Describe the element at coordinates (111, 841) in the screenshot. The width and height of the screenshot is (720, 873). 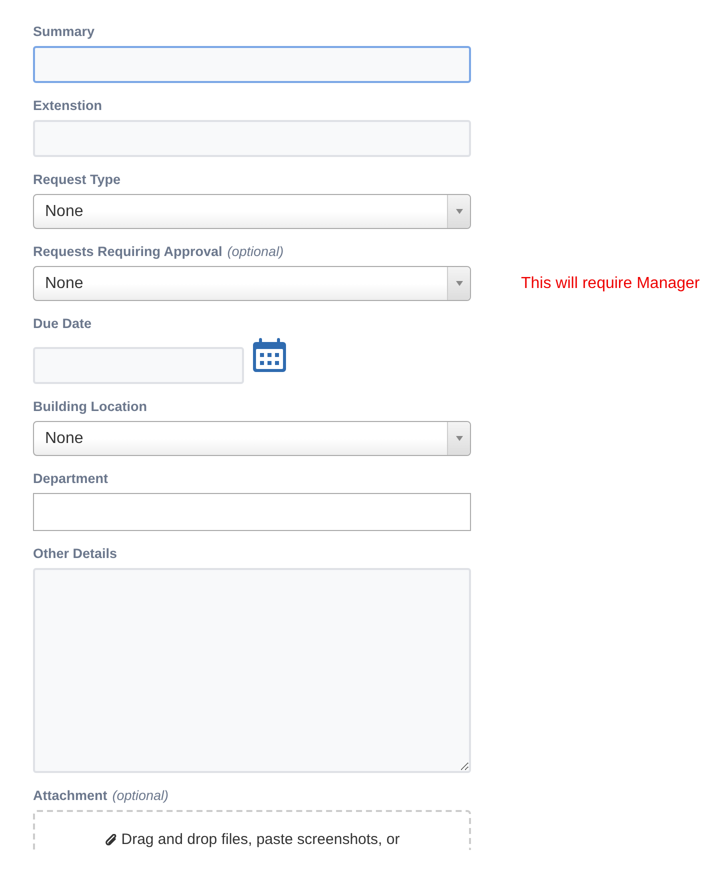
I see `paperclip-icon` at that location.